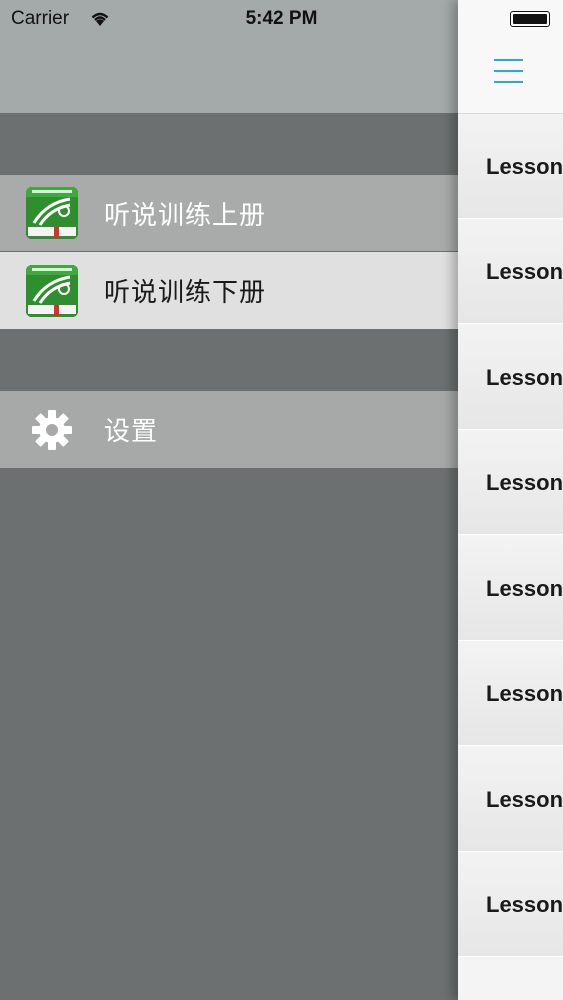 Image resolution: width=563 pixels, height=1000 pixels. I want to click on clock: 5:42 PM, so click(281, 18).